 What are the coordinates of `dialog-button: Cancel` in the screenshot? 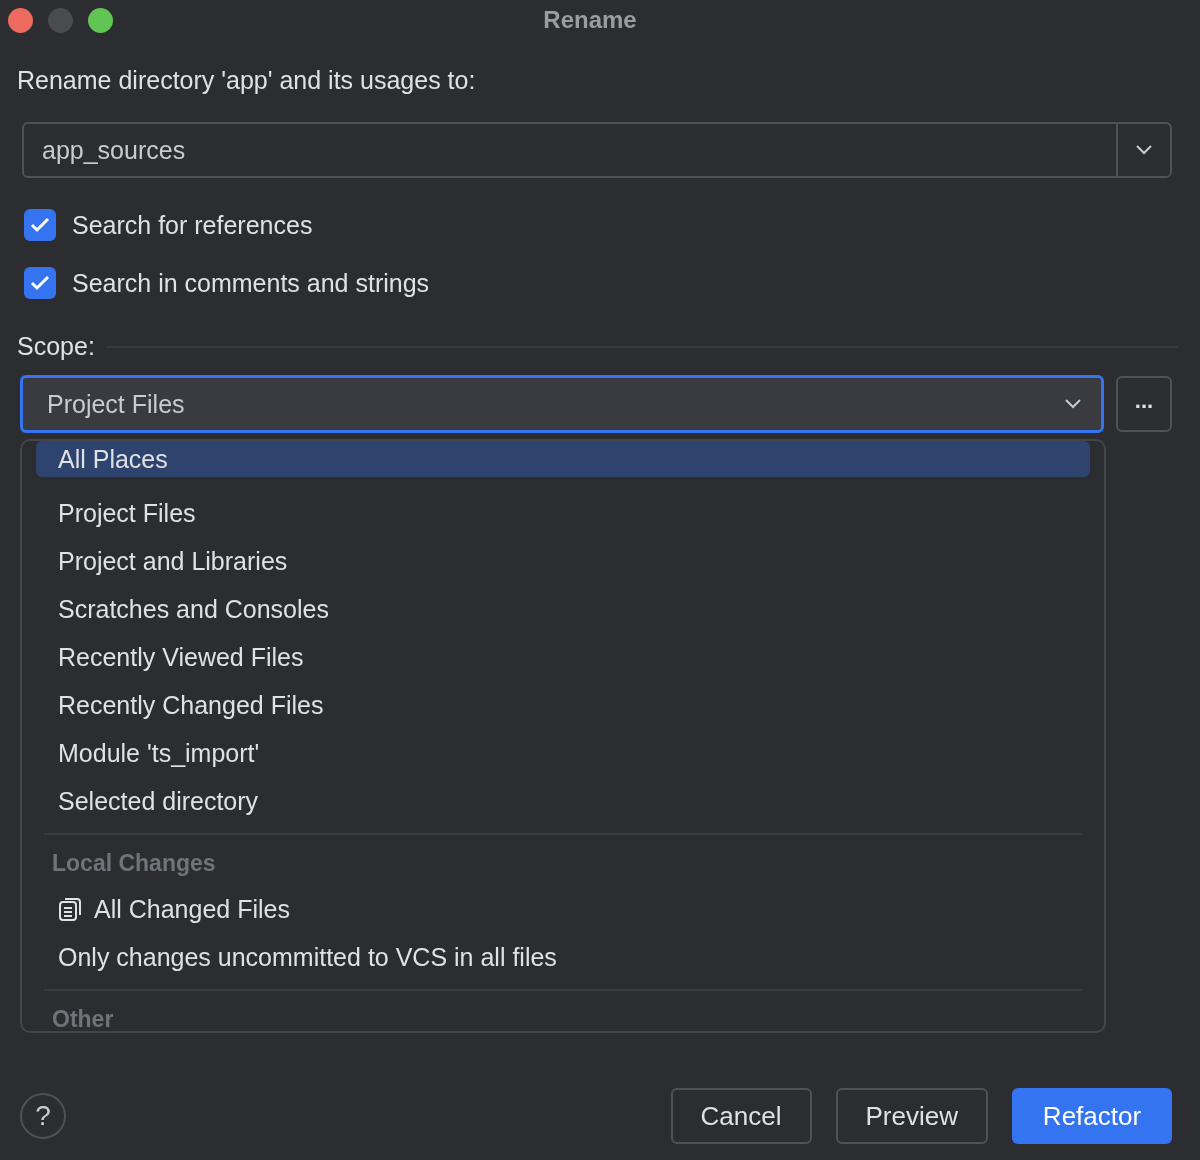 It's located at (741, 1116).